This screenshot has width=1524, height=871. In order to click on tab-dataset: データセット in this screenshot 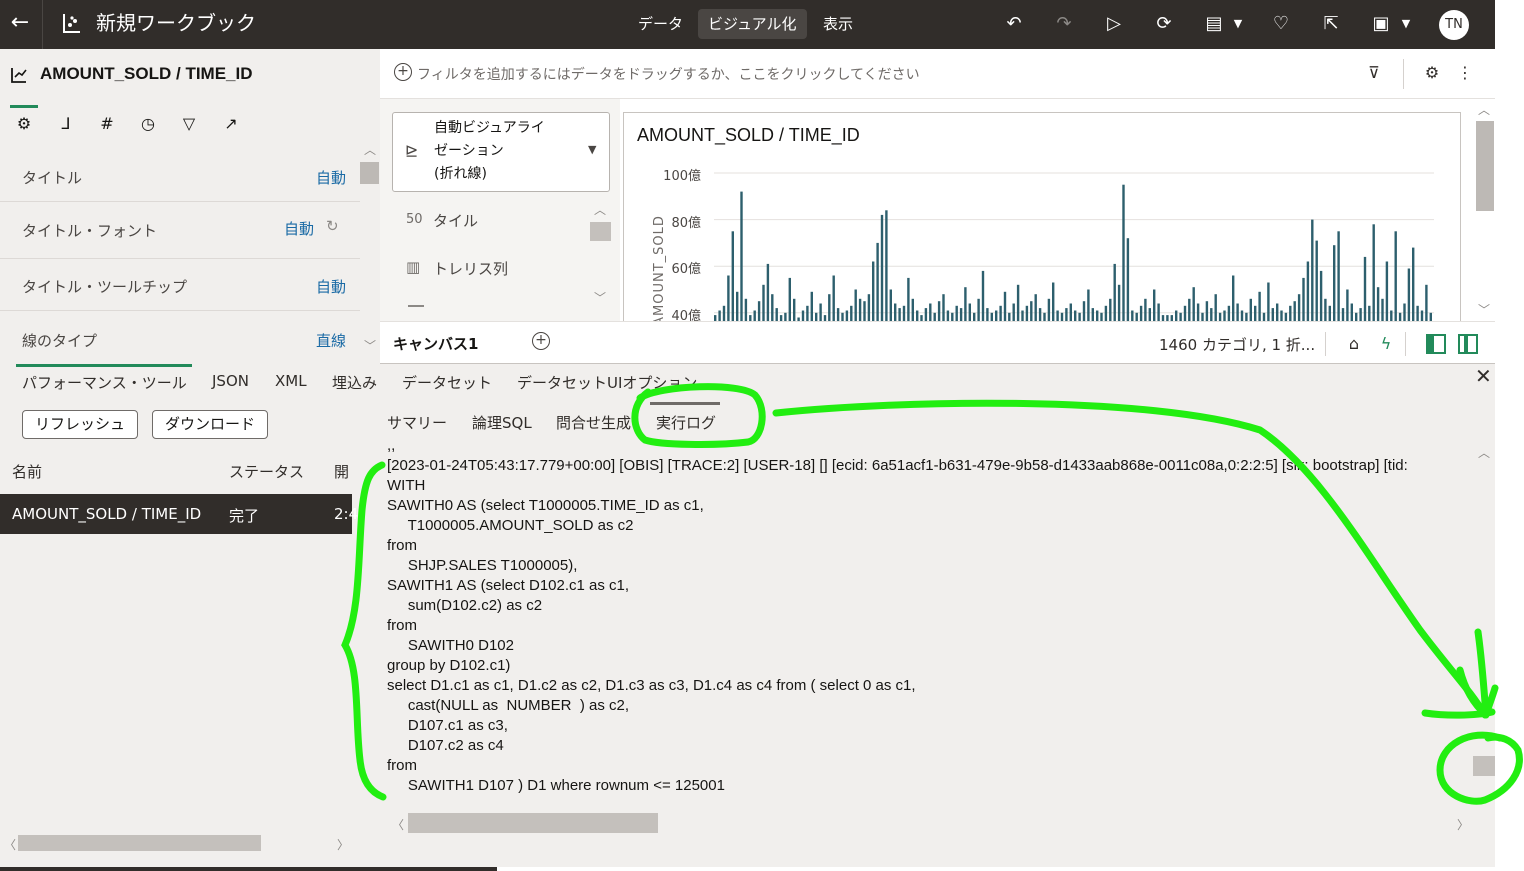, I will do `click(447, 382)`.